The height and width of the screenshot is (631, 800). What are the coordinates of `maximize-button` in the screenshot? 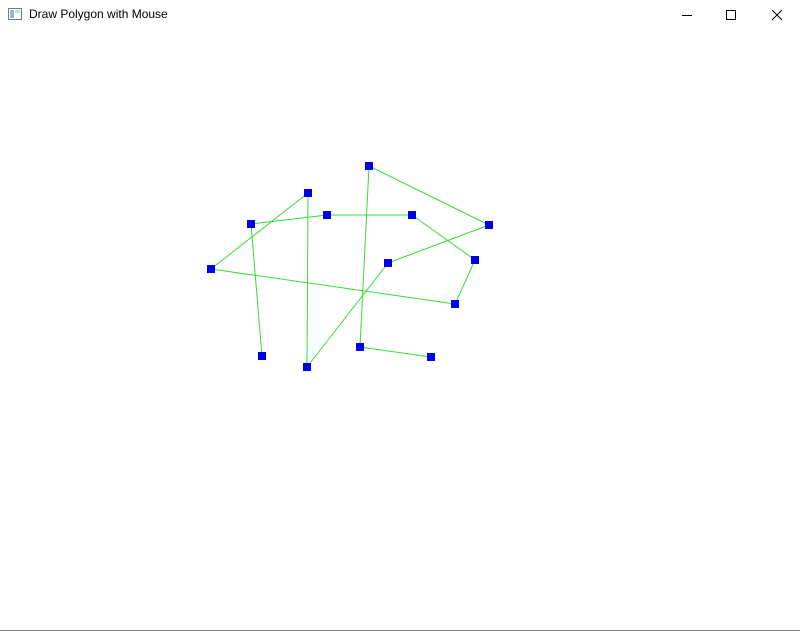 It's located at (731, 15).